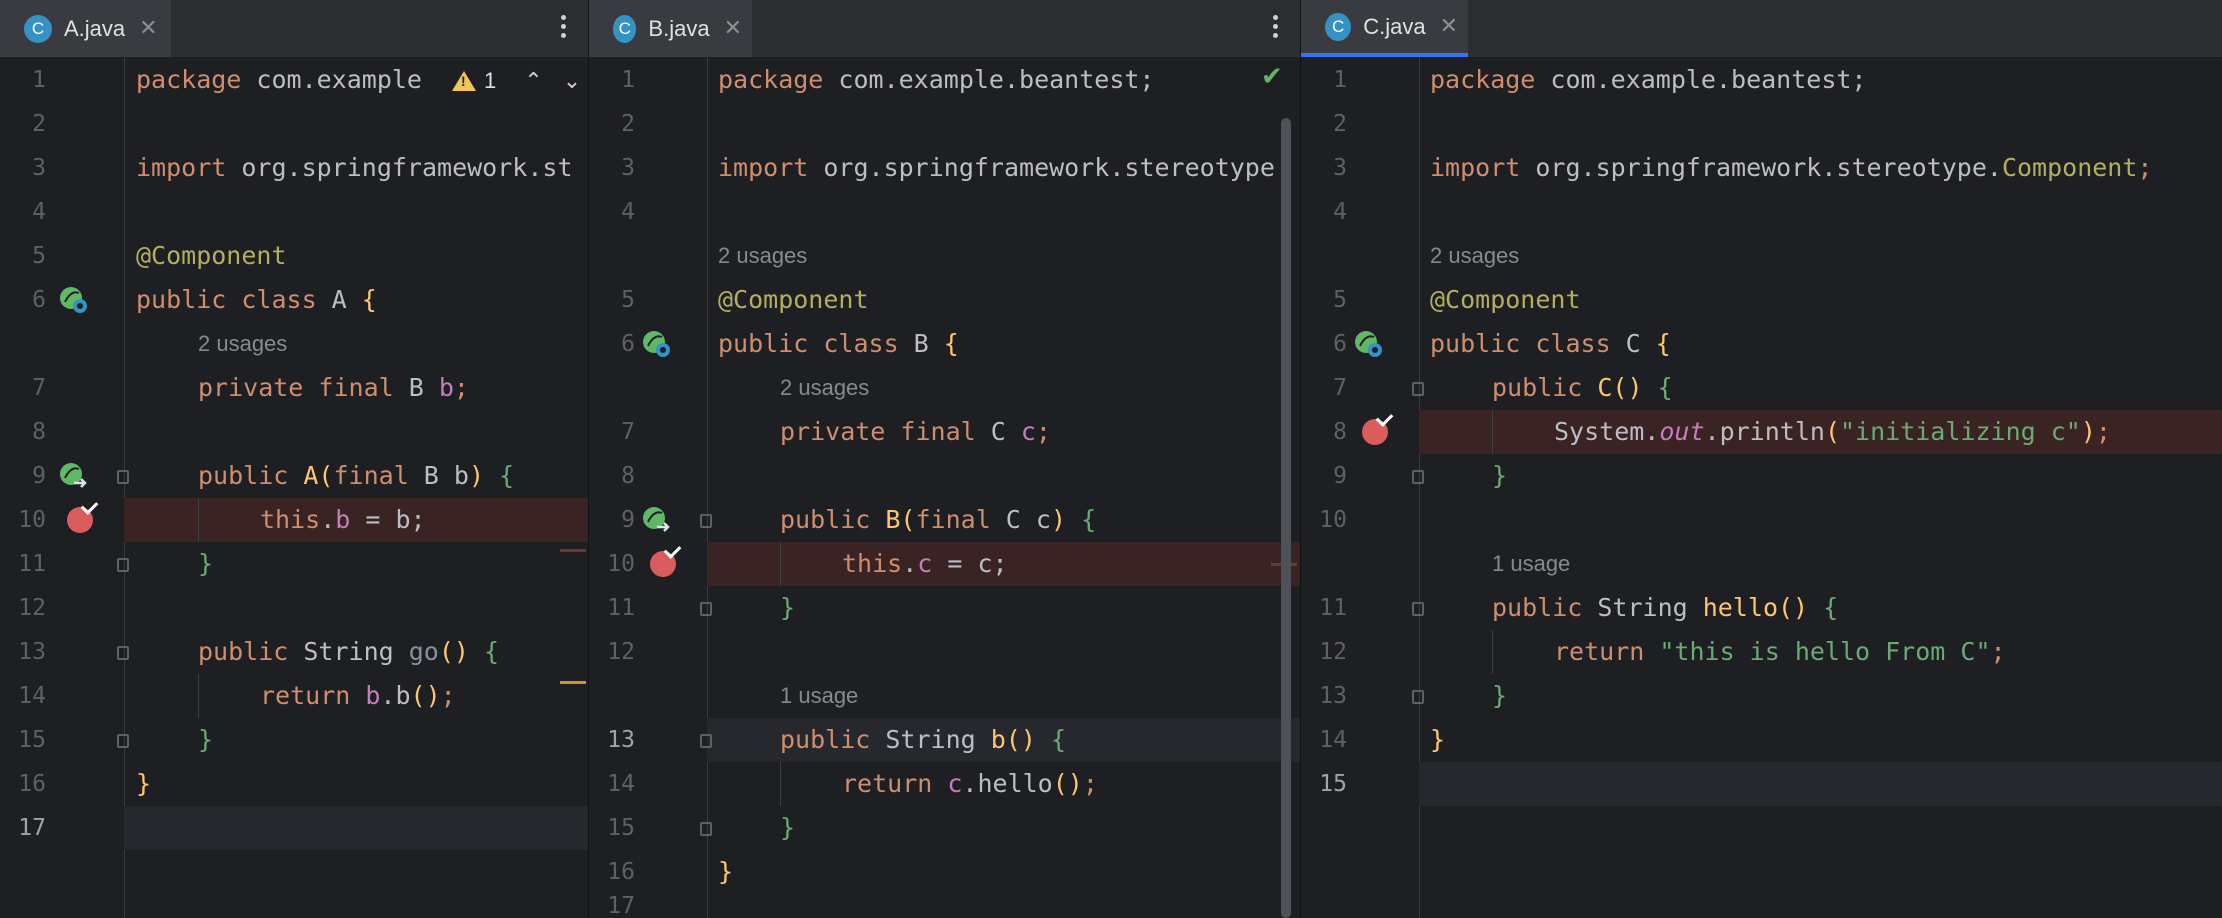  Describe the element at coordinates (38, 28) in the screenshot. I see `java-class-icon: C` at that location.